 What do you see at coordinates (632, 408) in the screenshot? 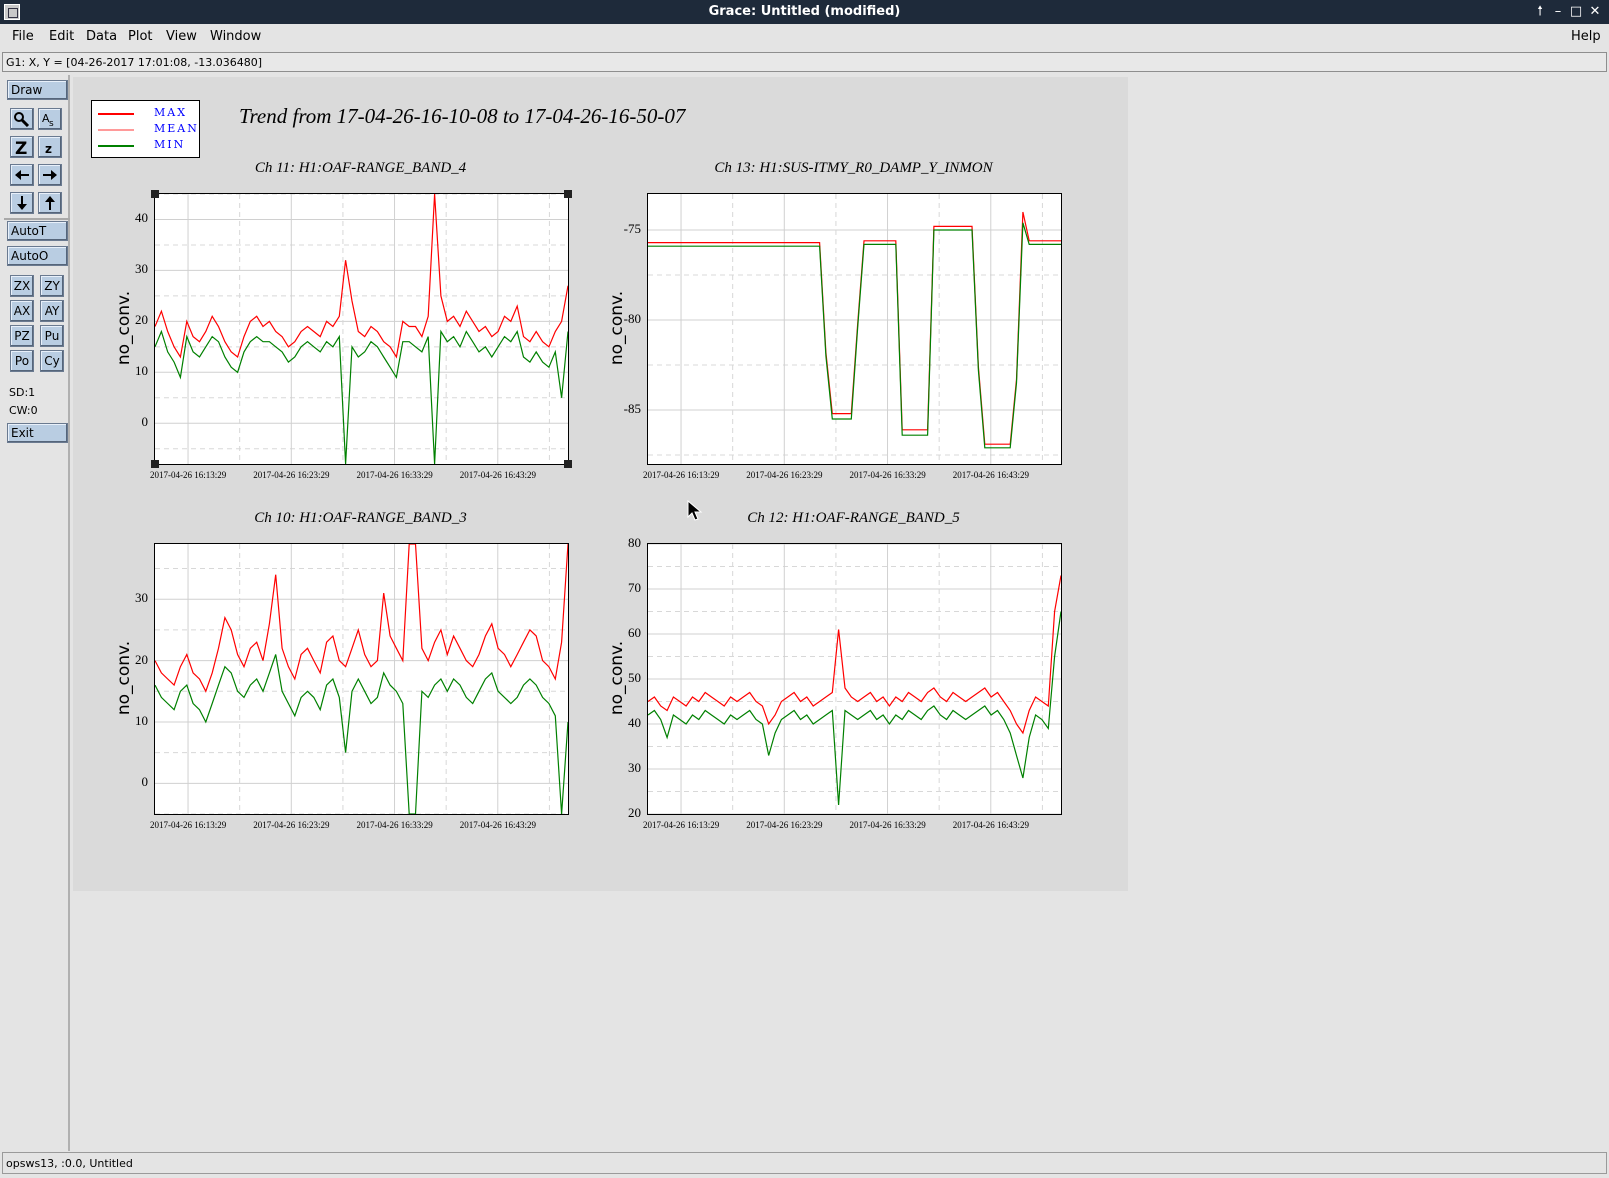
I see `y-tick-label: -85` at bounding box center [632, 408].